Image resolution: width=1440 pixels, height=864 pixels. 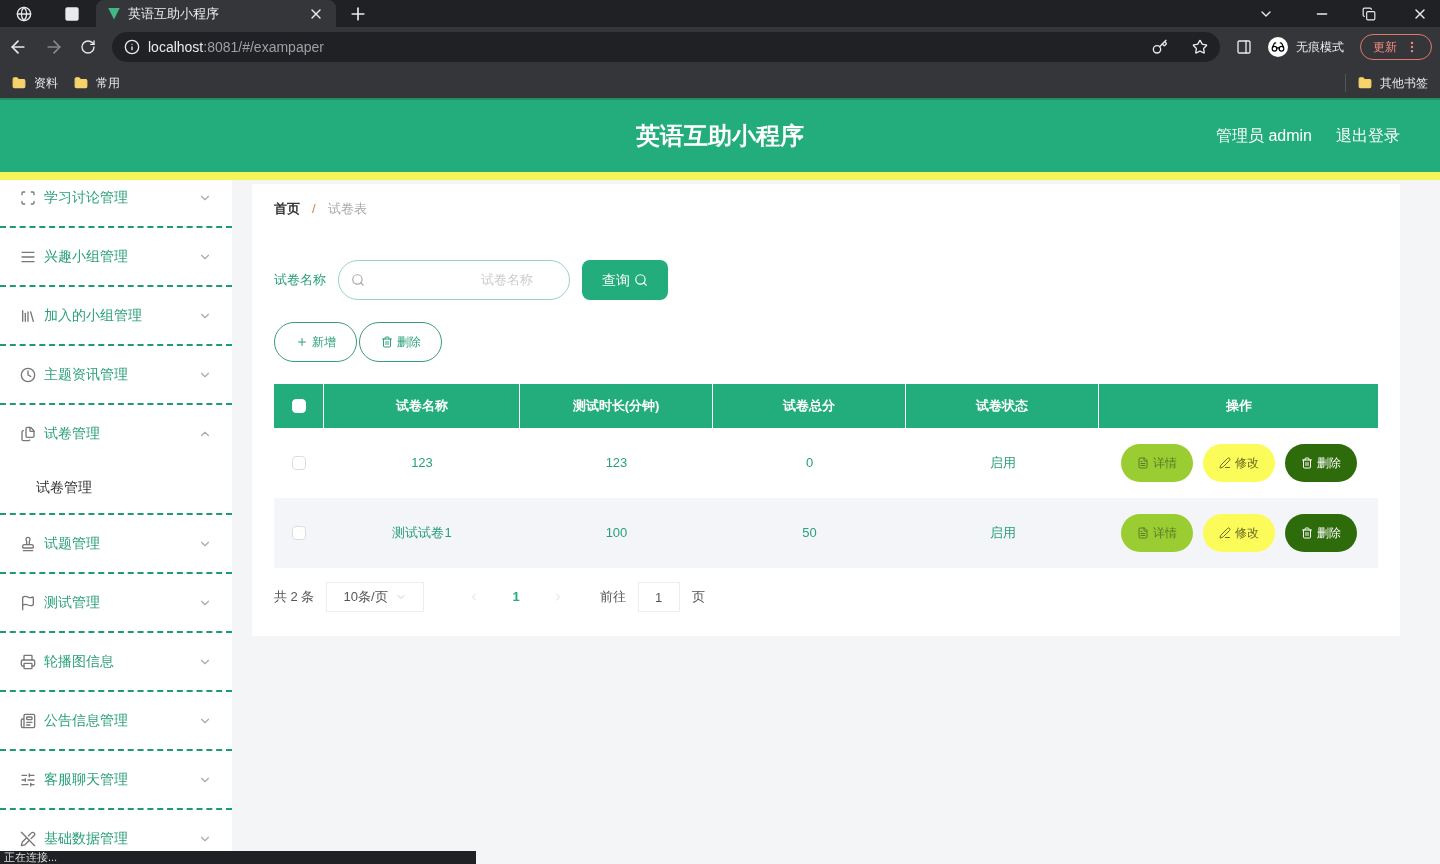 I want to click on reload-icon, so click(x=88, y=47).